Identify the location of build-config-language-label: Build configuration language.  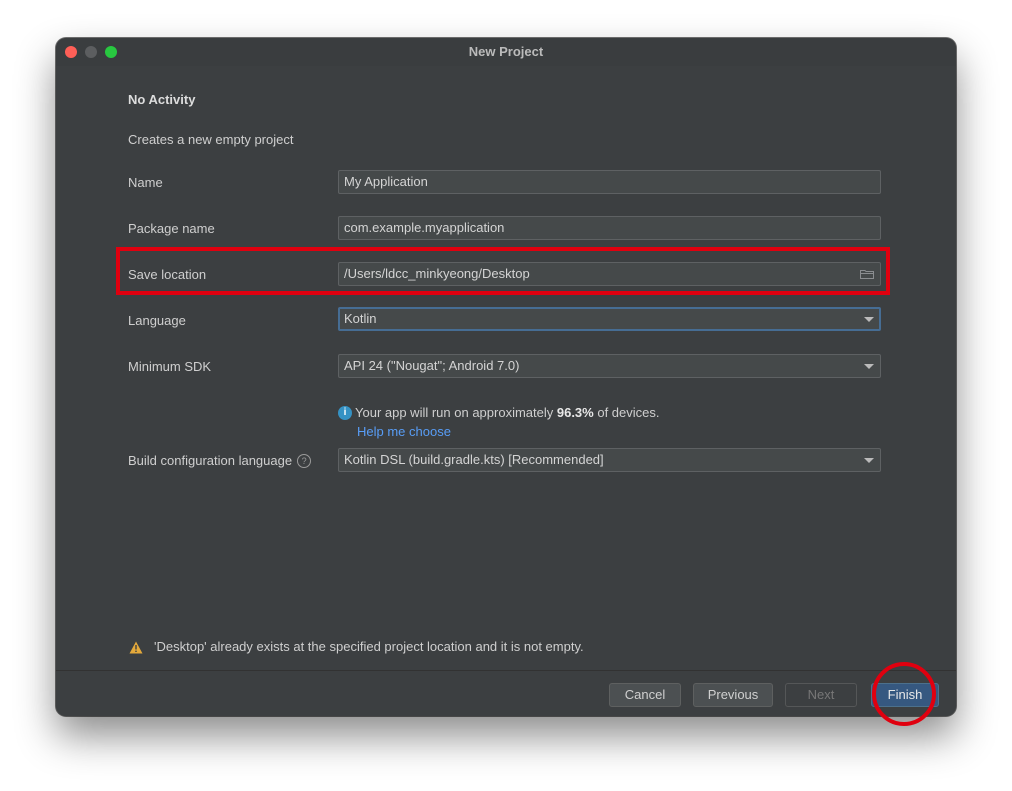
(210, 460).